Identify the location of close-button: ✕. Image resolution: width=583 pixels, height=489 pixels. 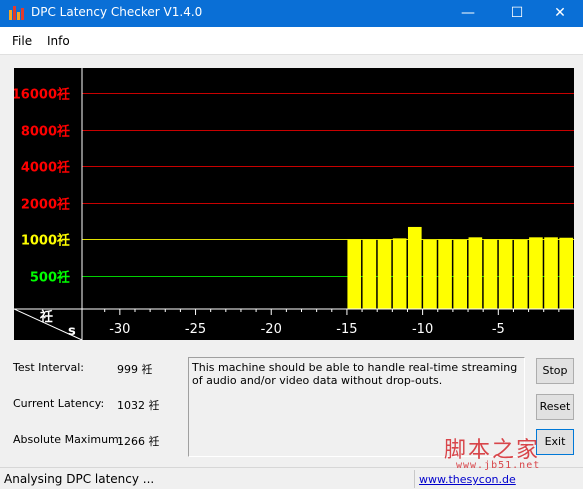
(560, 13).